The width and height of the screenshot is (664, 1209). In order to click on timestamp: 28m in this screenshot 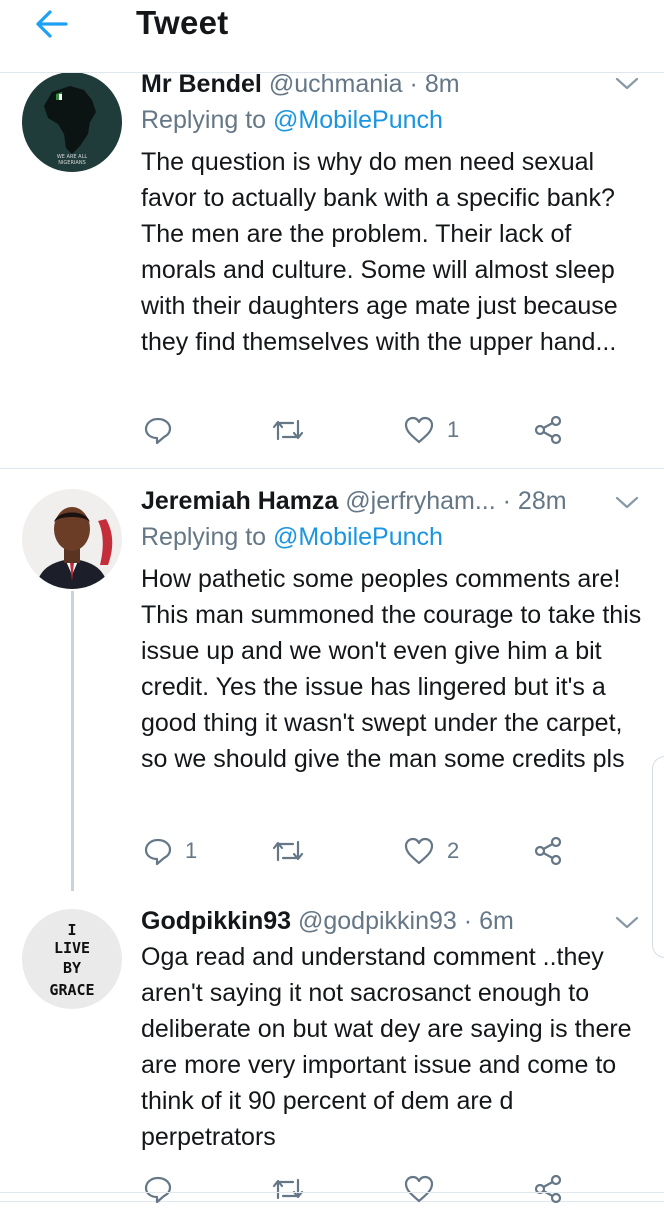, I will do `click(542, 501)`.